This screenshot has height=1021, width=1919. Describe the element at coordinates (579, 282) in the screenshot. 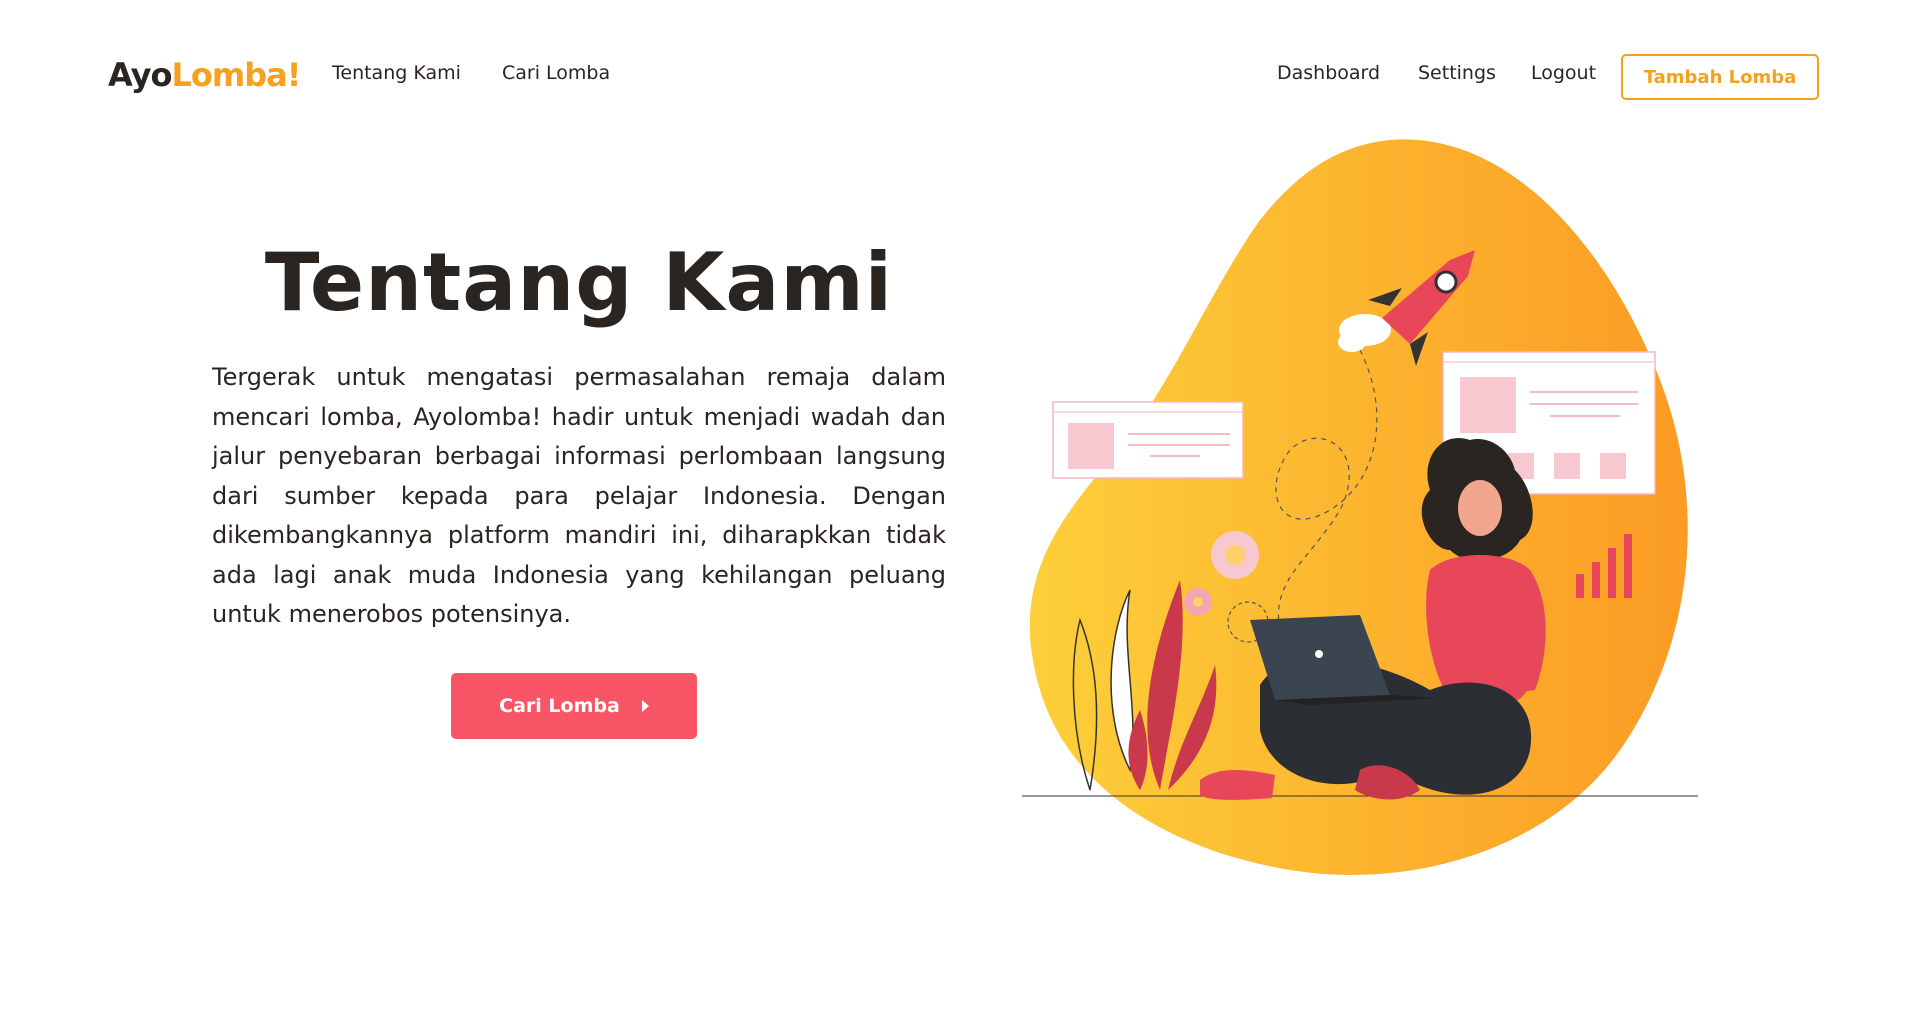

I see `page-title: Tentang Kami` at that location.